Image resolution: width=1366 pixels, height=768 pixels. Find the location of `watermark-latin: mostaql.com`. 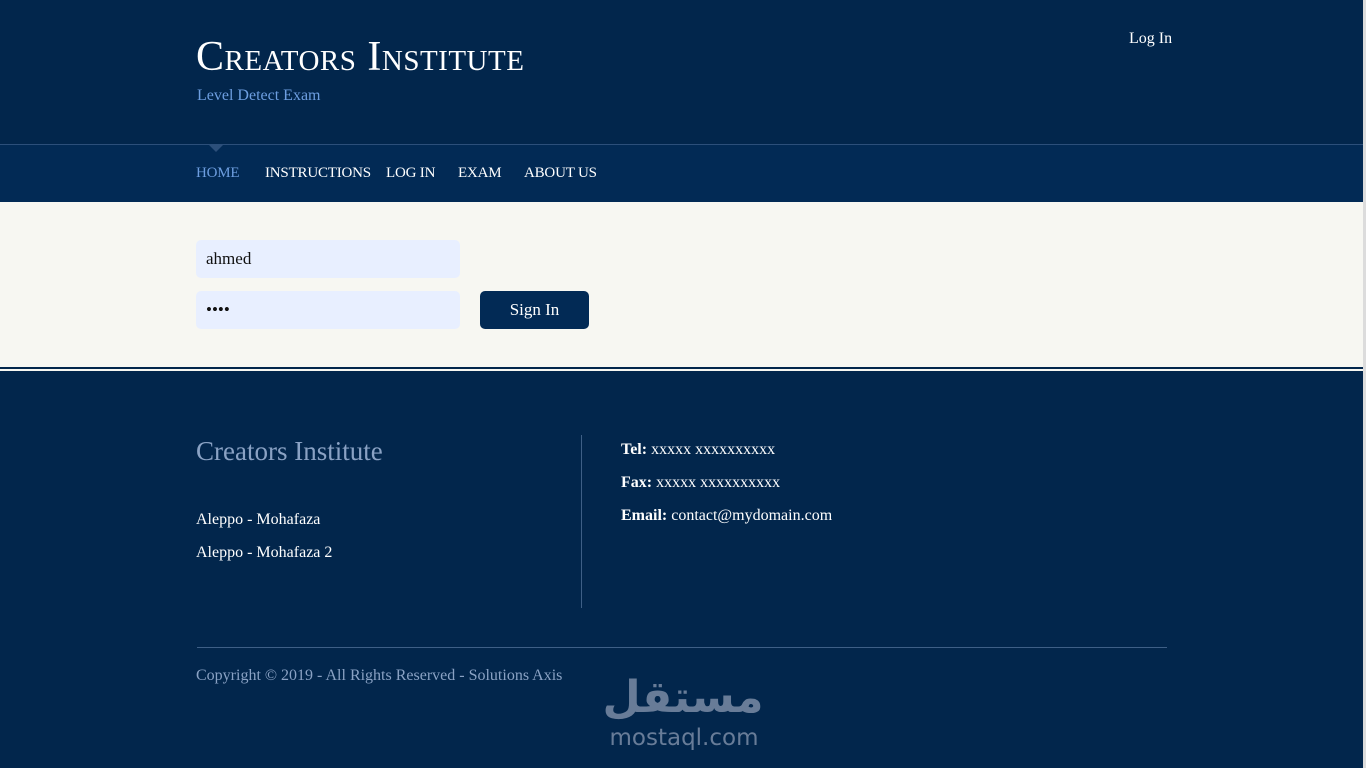

watermark-latin: mostaql.com is located at coordinates (684, 738).